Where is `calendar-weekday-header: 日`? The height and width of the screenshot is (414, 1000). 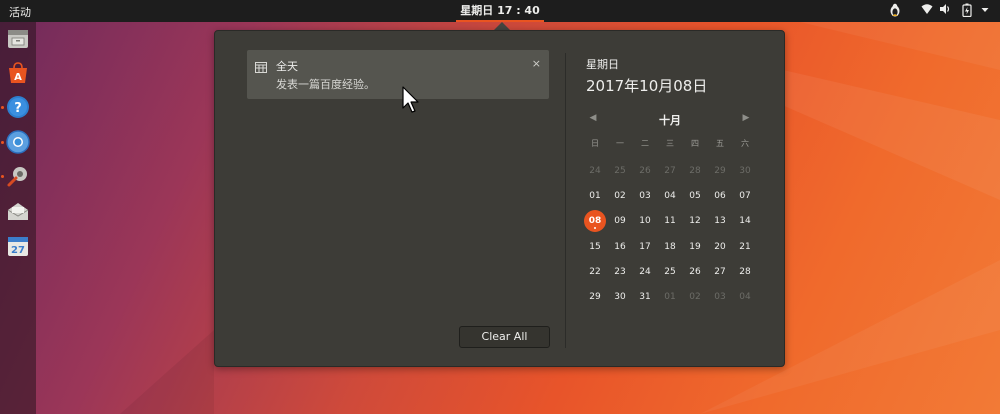 calendar-weekday-header: 日 is located at coordinates (595, 143).